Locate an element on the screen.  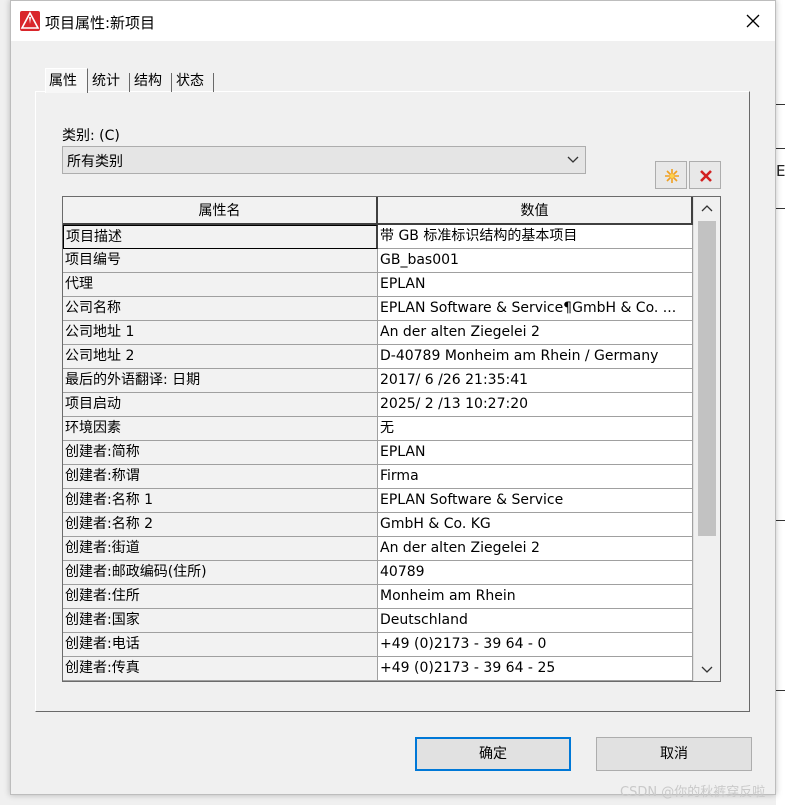
property-name-cell: 创建者:传真 is located at coordinates (220, 669).